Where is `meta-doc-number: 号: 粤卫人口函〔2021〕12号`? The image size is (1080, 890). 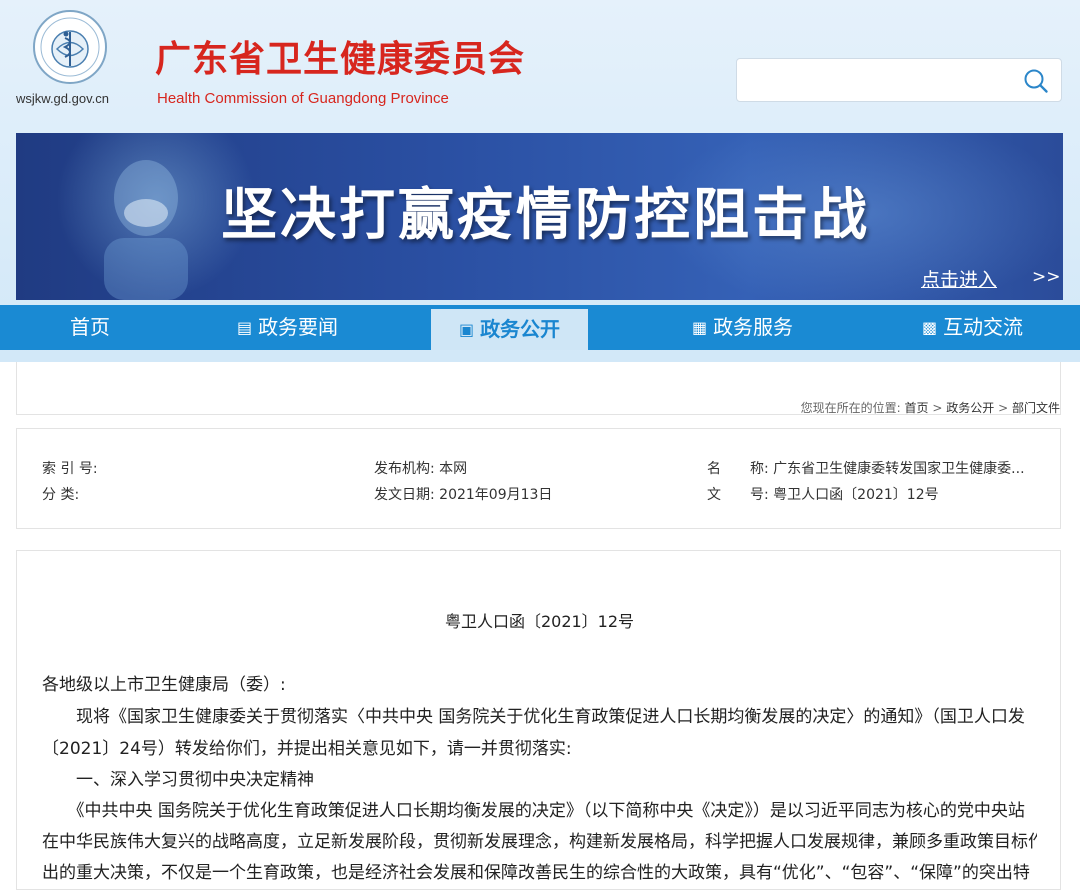 meta-doc-number: 号: 粤卫人口函〔2021〕12号 is located at coordinates (844, 495).